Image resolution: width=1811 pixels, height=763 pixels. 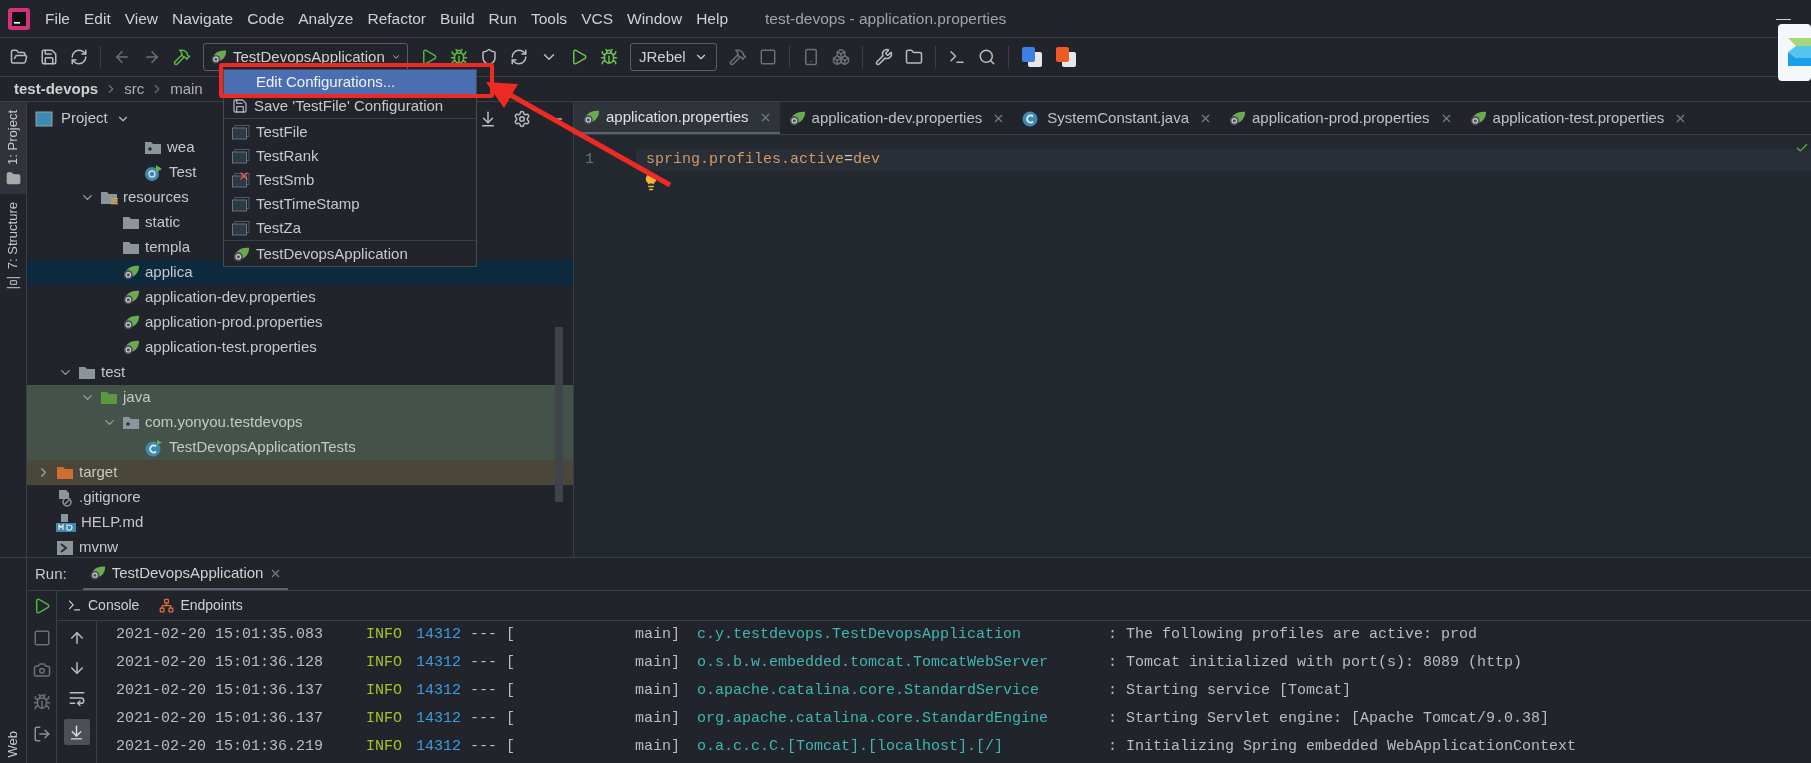 I want to click on log-logger: o.s.b.w.embedded.tomcat.TomcatWebServer, so click(x=873, y=662).